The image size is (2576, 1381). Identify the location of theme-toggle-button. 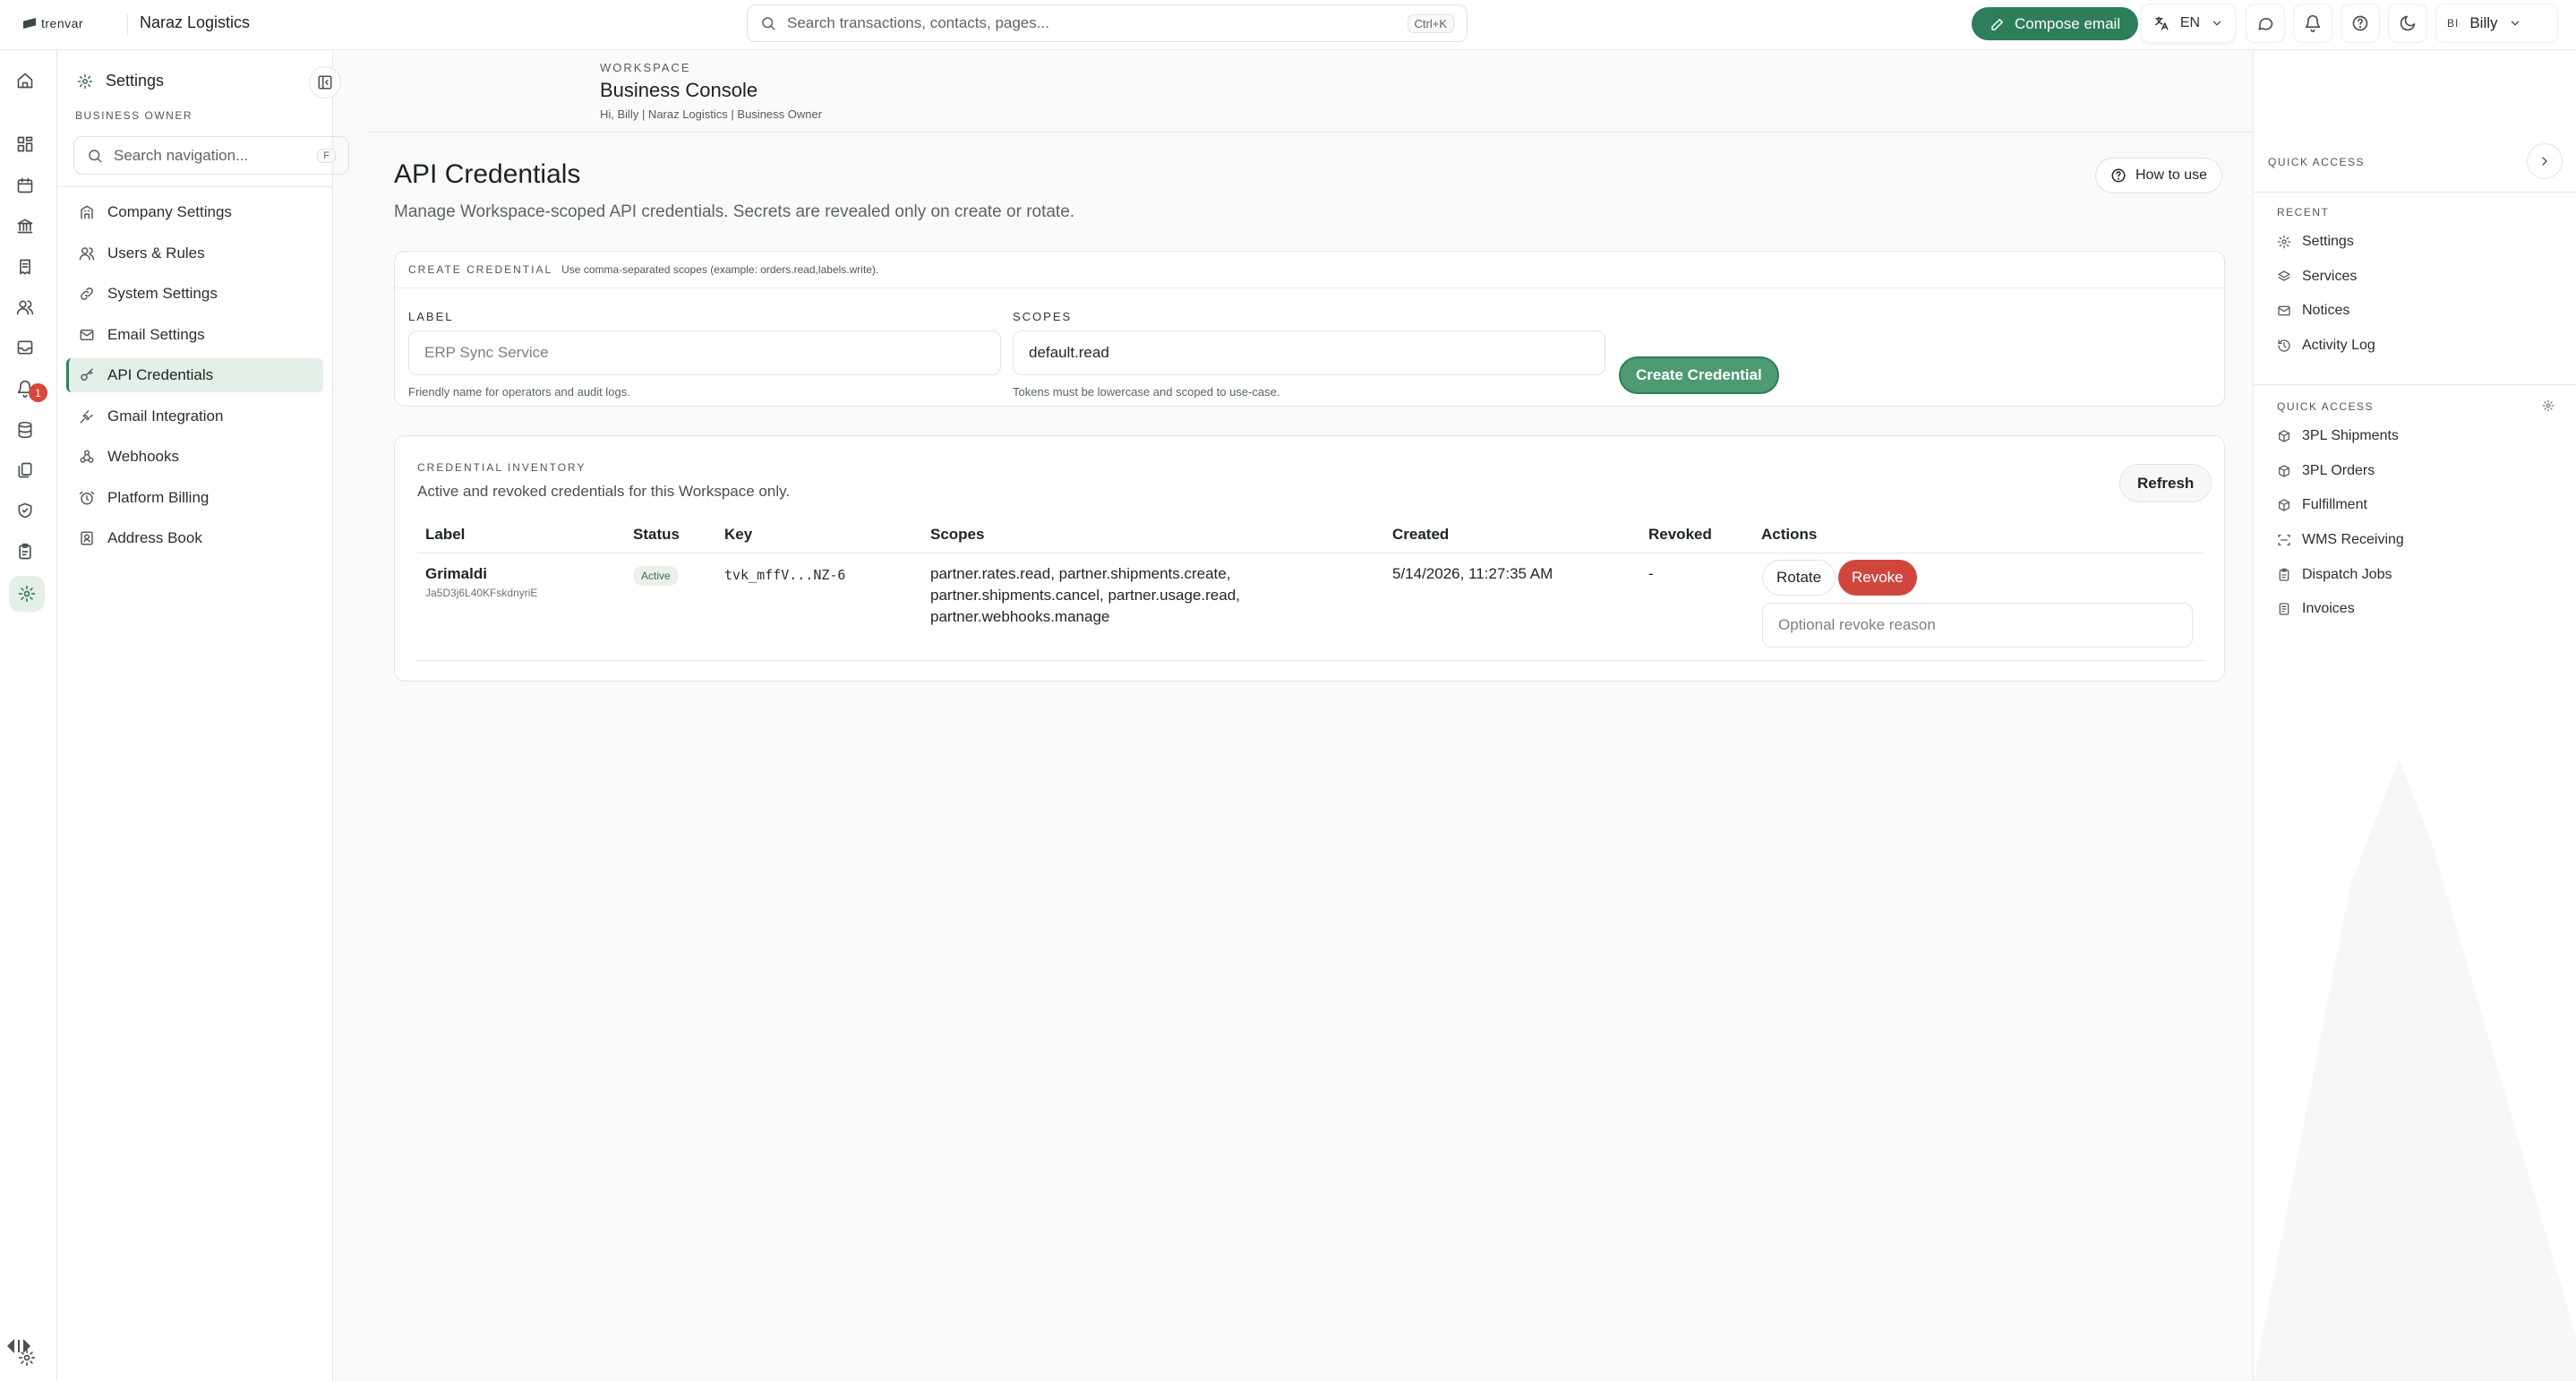
(2407, 24).